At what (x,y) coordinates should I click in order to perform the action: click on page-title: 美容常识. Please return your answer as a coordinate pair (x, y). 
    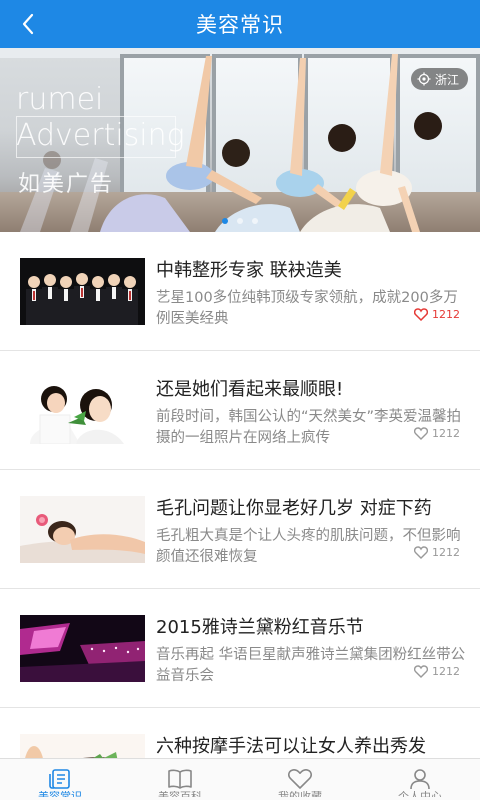
    Looking at the image, I should click on (240, 25).